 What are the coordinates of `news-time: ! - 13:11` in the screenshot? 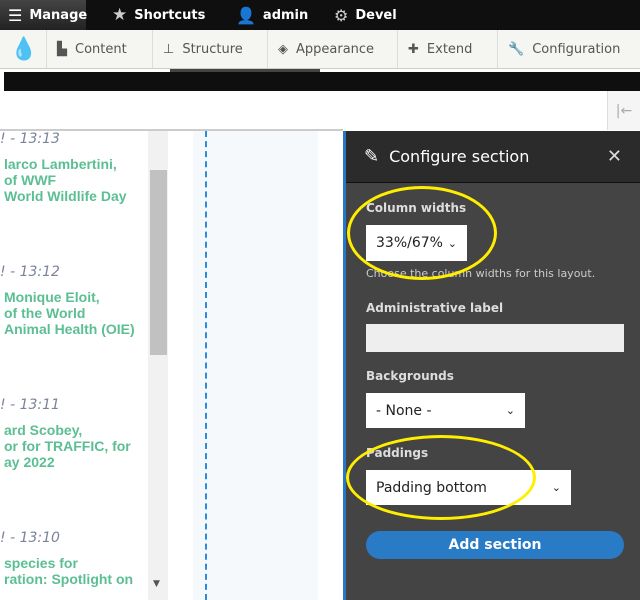 It's located at (30, 405).